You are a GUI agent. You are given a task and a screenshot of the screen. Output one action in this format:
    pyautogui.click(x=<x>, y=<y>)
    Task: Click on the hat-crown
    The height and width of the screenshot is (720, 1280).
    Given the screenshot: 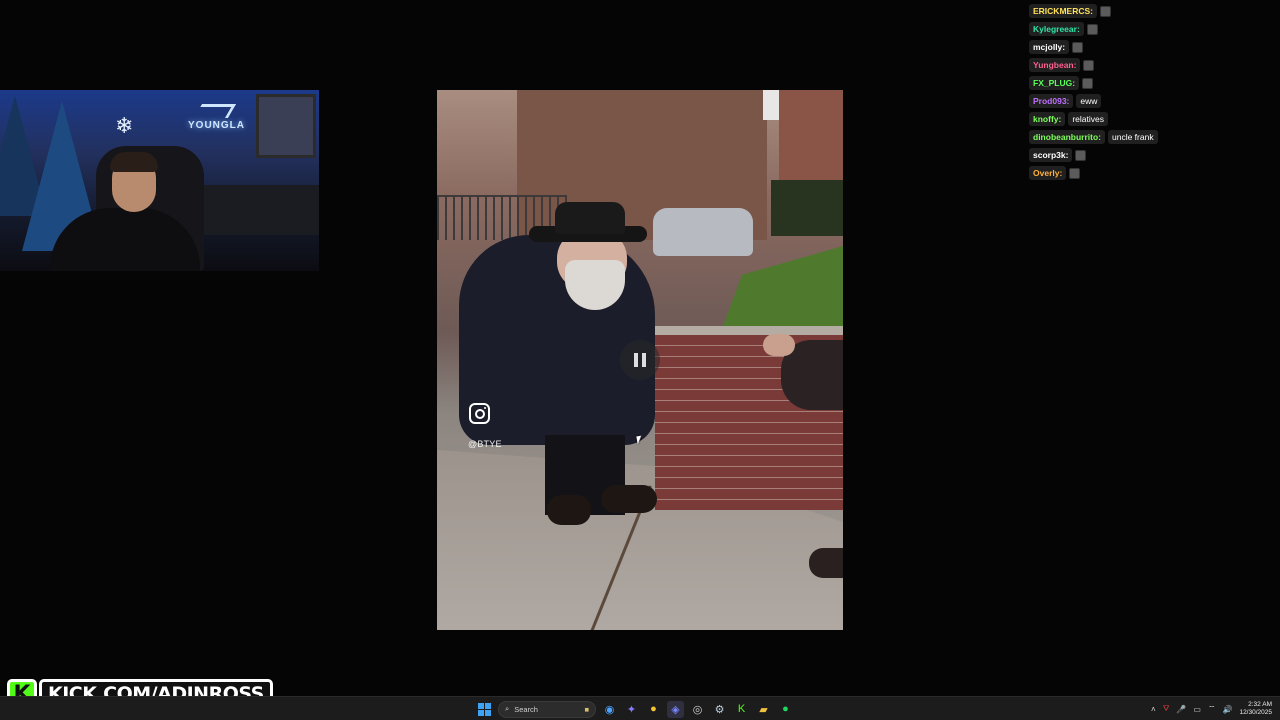 What is the action you would take?
    pyautogui.click(x=590, y=218)
    